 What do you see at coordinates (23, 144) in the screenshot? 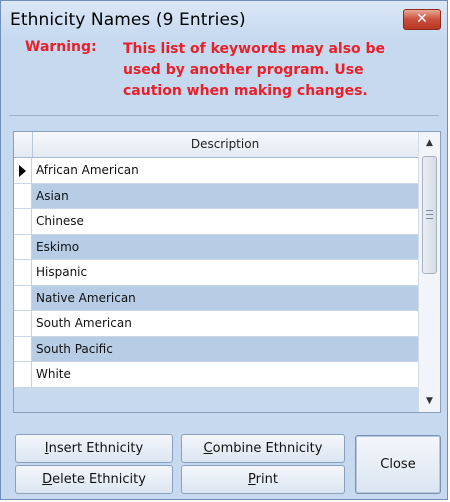
I see `row-selector-header` at bounding box center [23, 144].